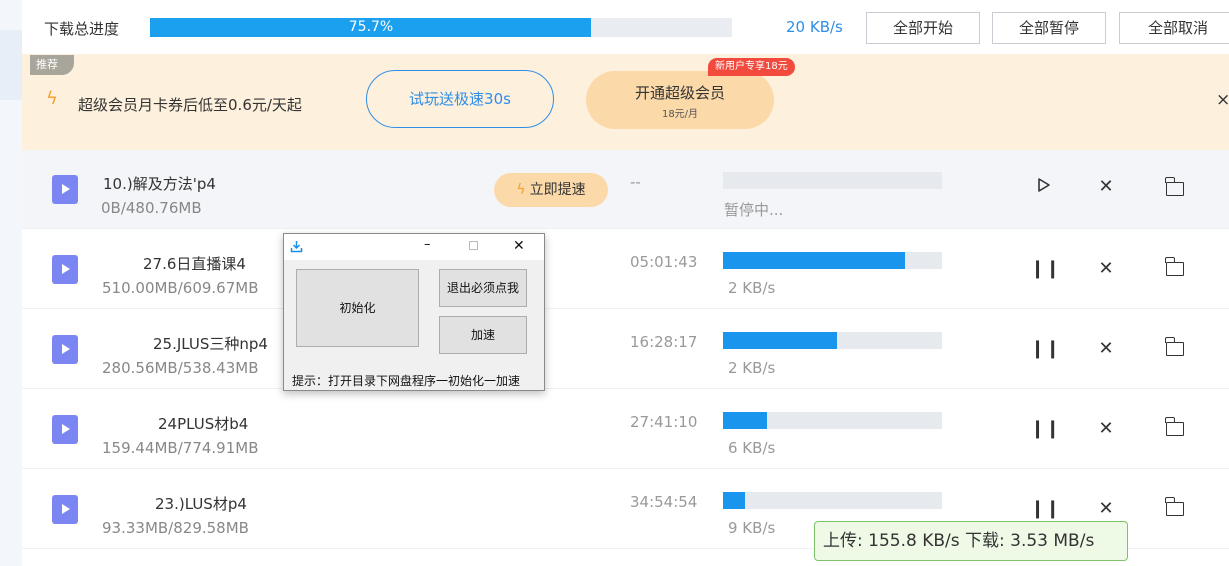 Image resolution: width=1229 pixels, height=566 pixels. Describe the element at coordinates (751, 67) in the screenshot. I see `new-user-badge: 新用户专享18元` at that location.